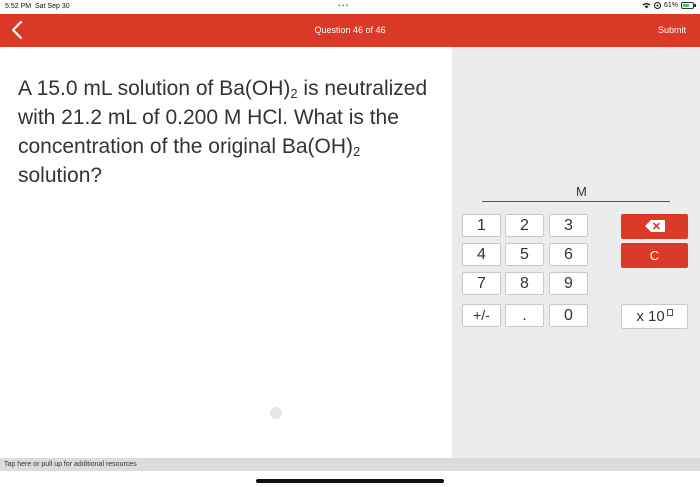 The width and height of the screenshot is (700, 487). What do you see at coordinates (581, 191) in the screenshot?
I see `answer-unit: M` at bounding box center [581, 191].